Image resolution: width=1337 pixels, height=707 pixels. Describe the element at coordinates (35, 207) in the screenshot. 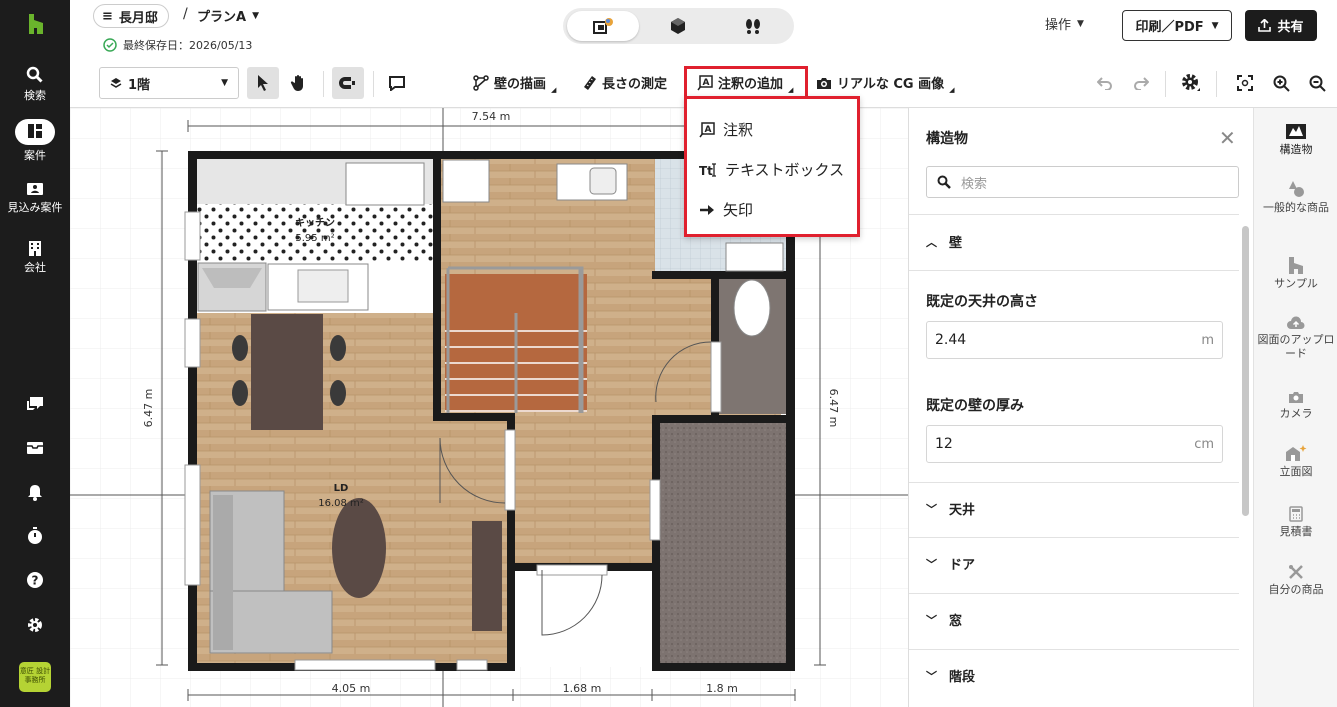

I see `sidebar-item-label: 見込み案件` at that location.